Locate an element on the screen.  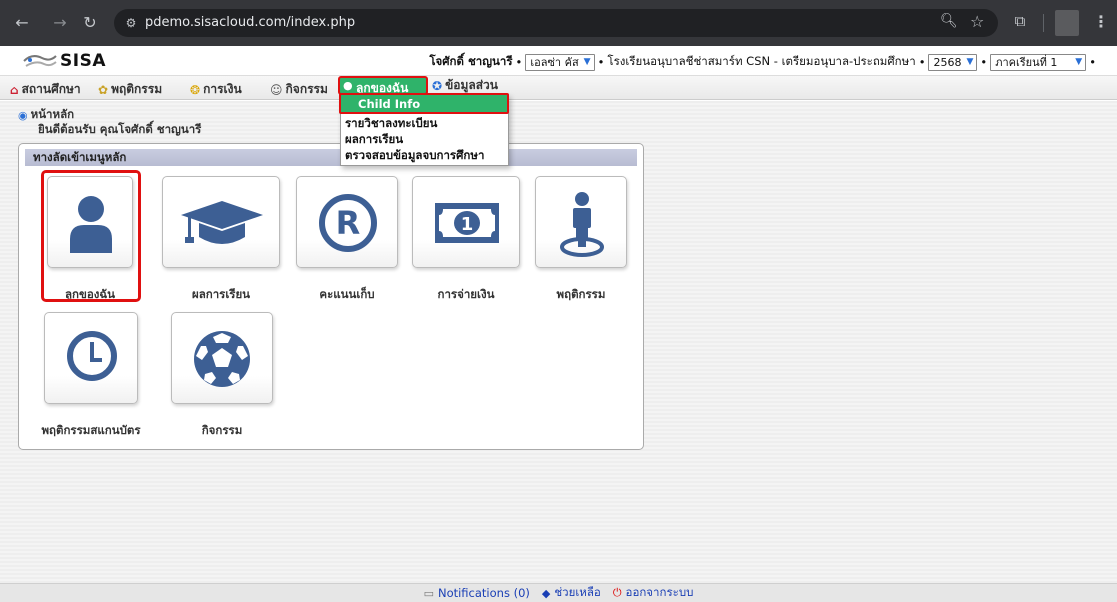
menu-finance: ❂ การเงิน is located at coordinates (216, 89).